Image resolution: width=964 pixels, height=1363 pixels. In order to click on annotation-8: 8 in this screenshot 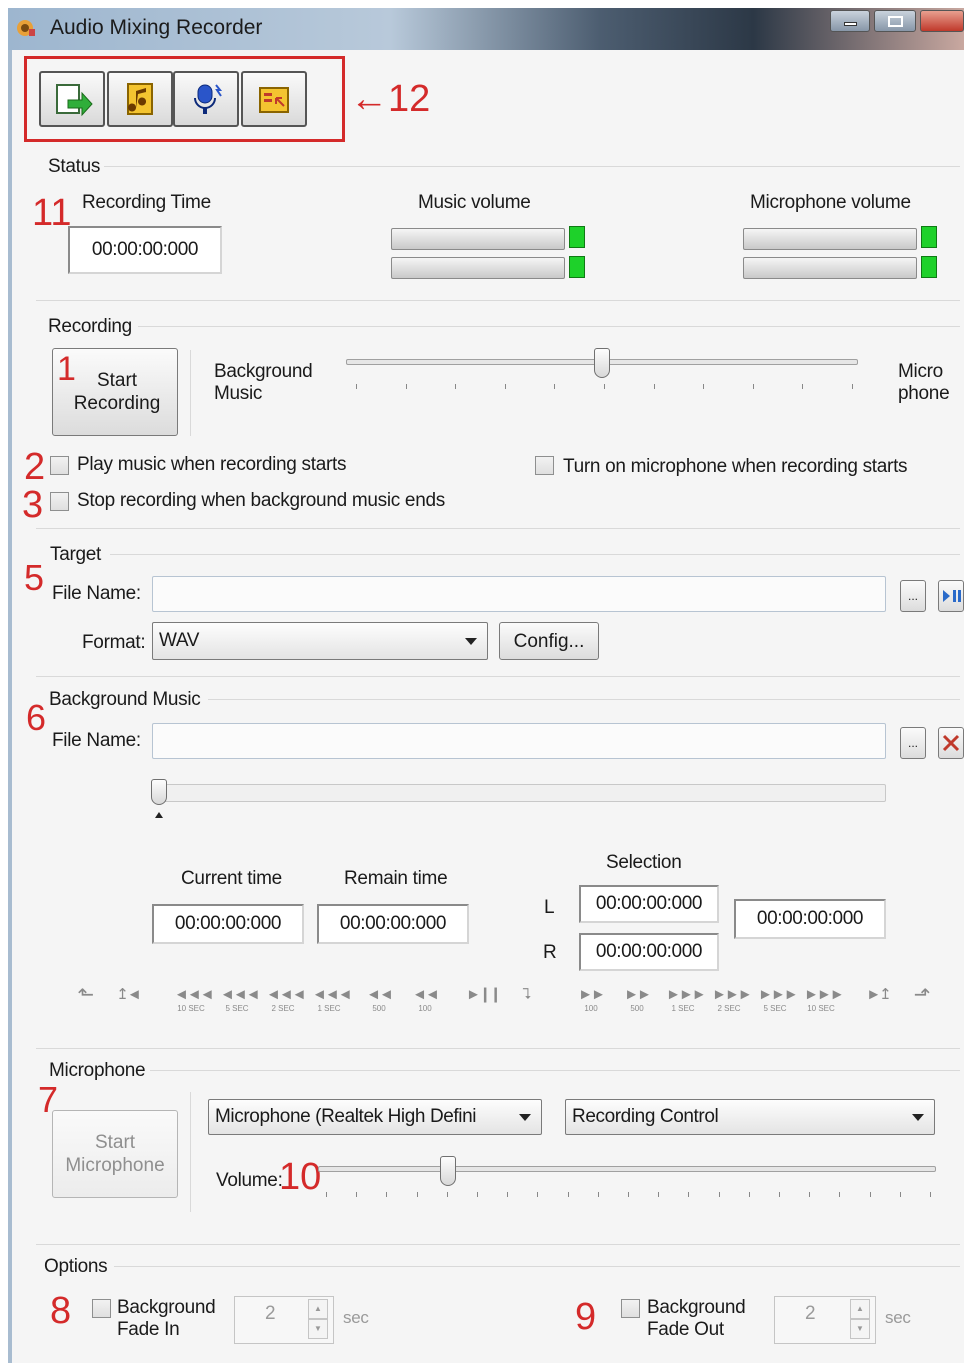, I will do `click(61, 1311)`.